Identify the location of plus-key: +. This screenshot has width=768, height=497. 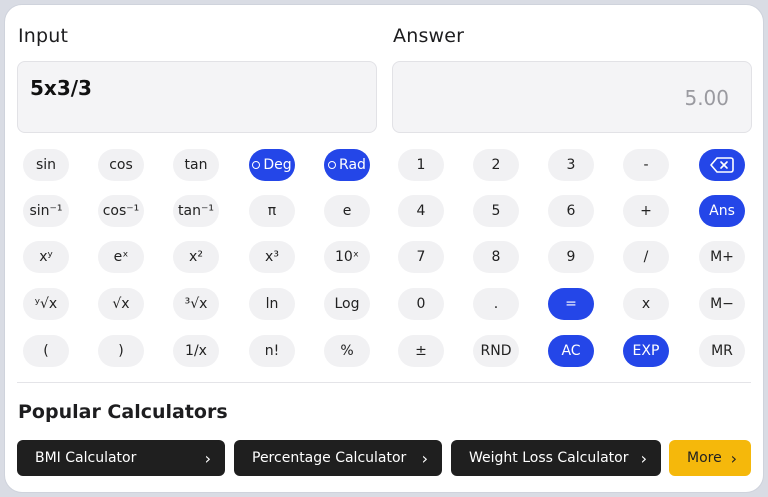
(646, 211).